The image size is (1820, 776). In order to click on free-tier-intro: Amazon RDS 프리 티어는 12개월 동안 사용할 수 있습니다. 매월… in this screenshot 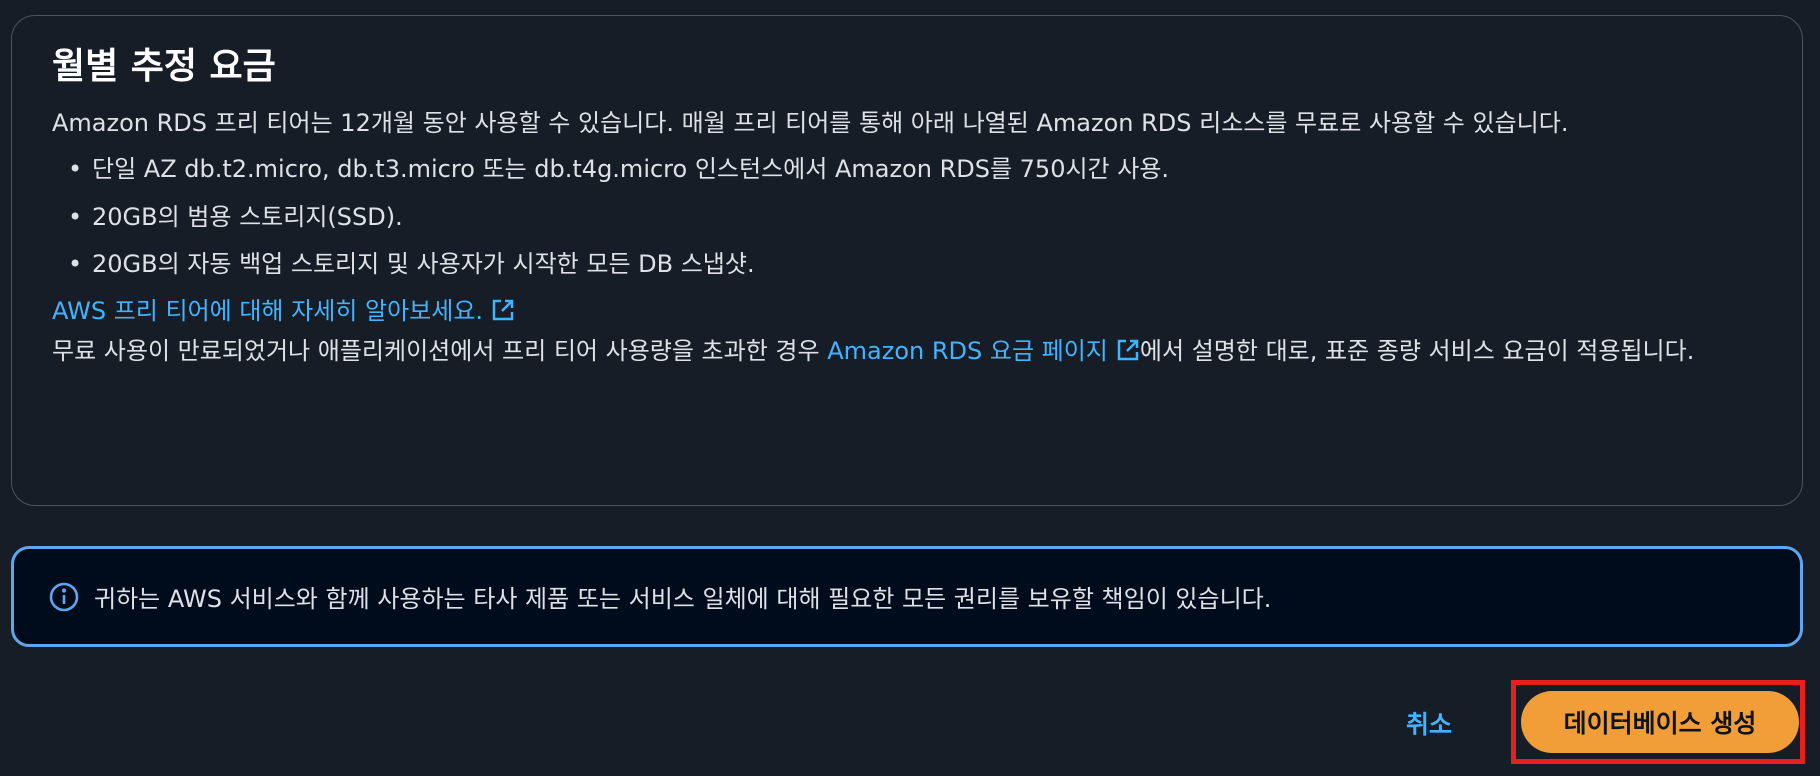, I will do `click(810, 122)`.